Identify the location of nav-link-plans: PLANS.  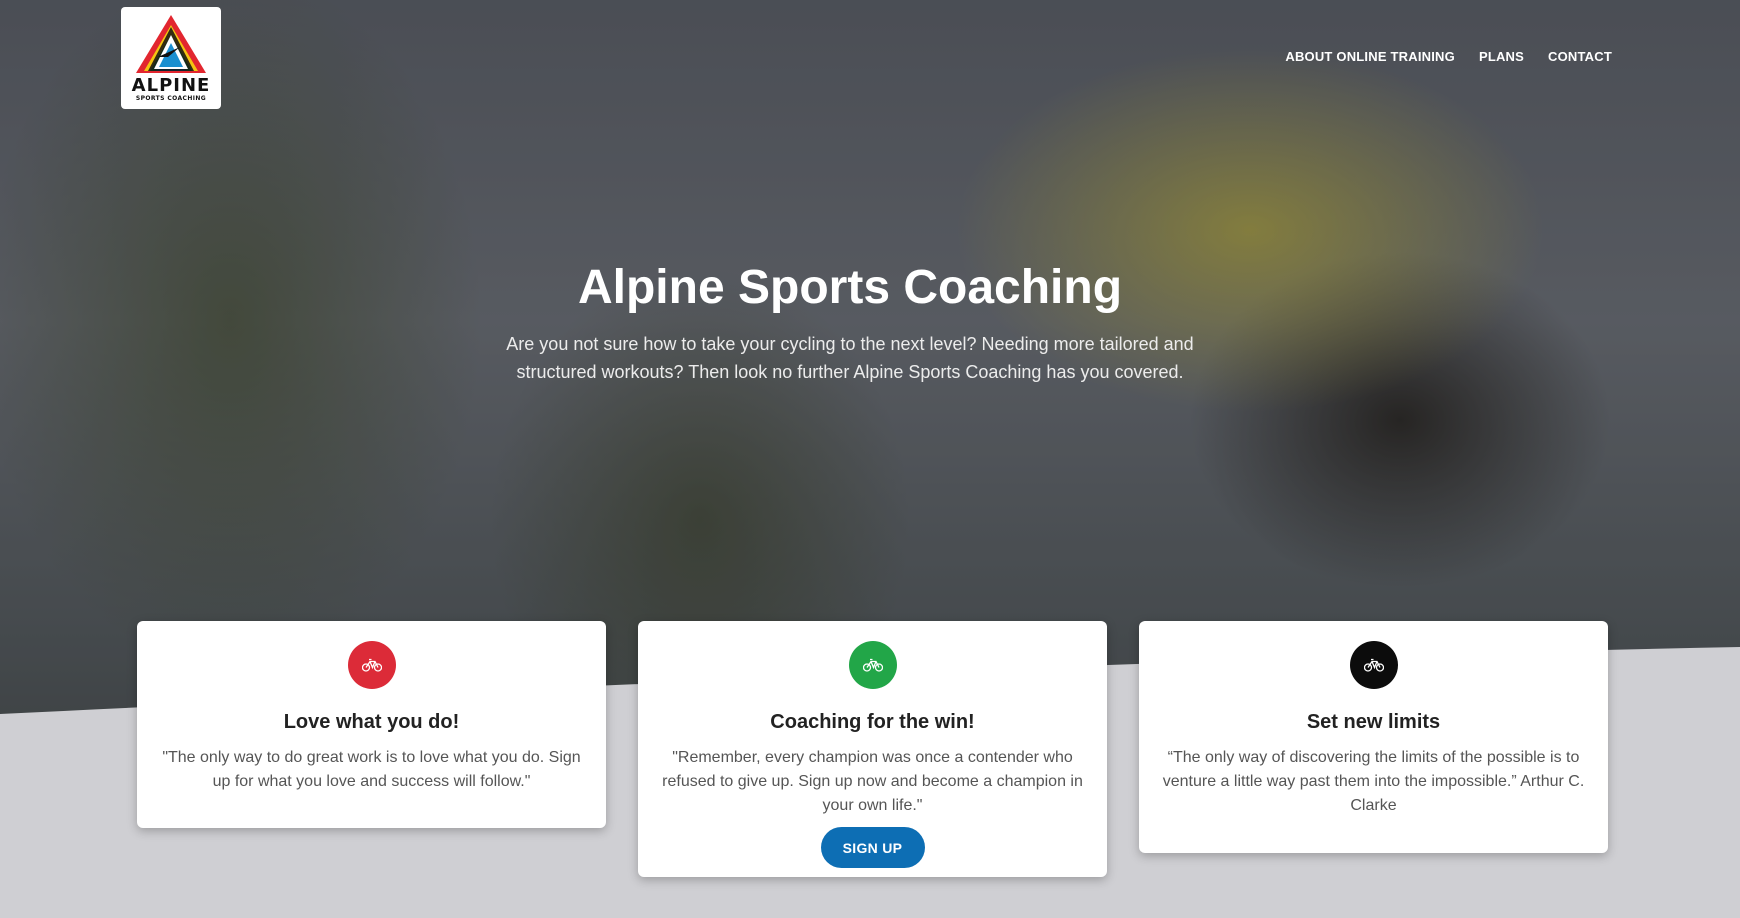
(1501, 56).